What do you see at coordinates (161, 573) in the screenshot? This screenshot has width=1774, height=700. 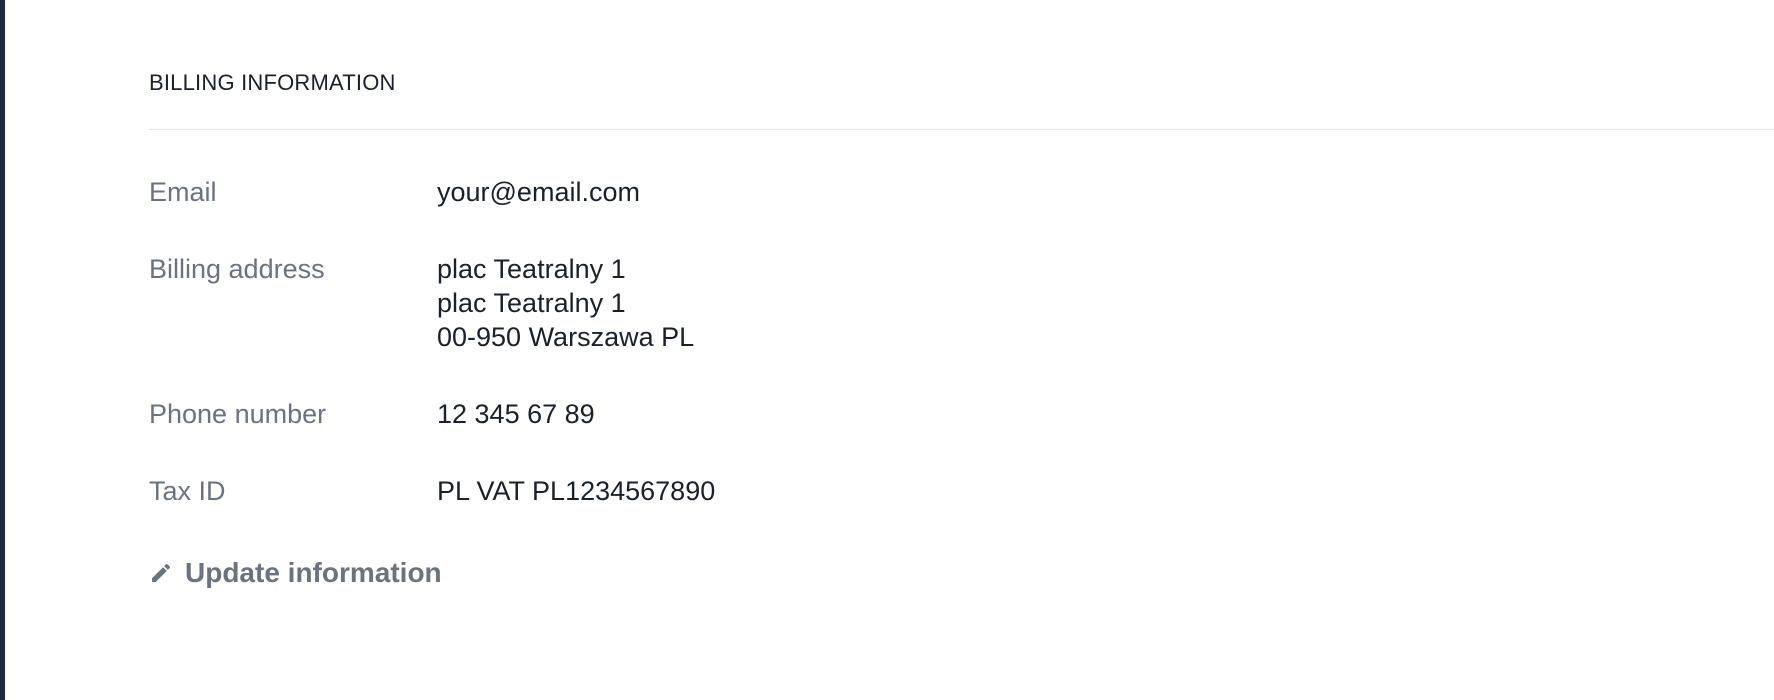 I see `pencil-icon` at bounding box center [161, 573].